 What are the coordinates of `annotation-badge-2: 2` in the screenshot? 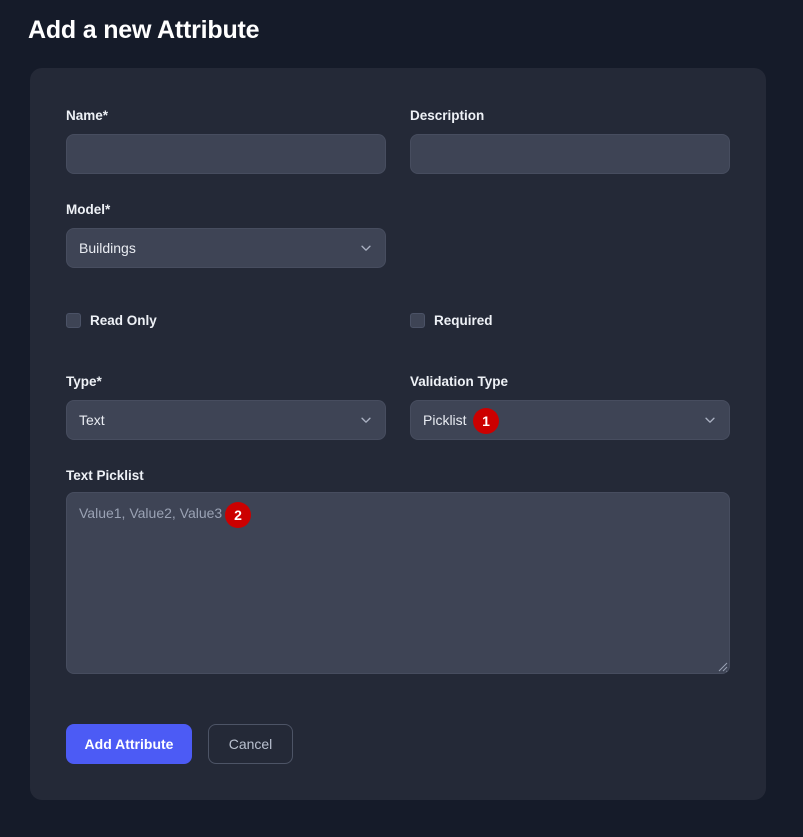 It's located at (238, 515).